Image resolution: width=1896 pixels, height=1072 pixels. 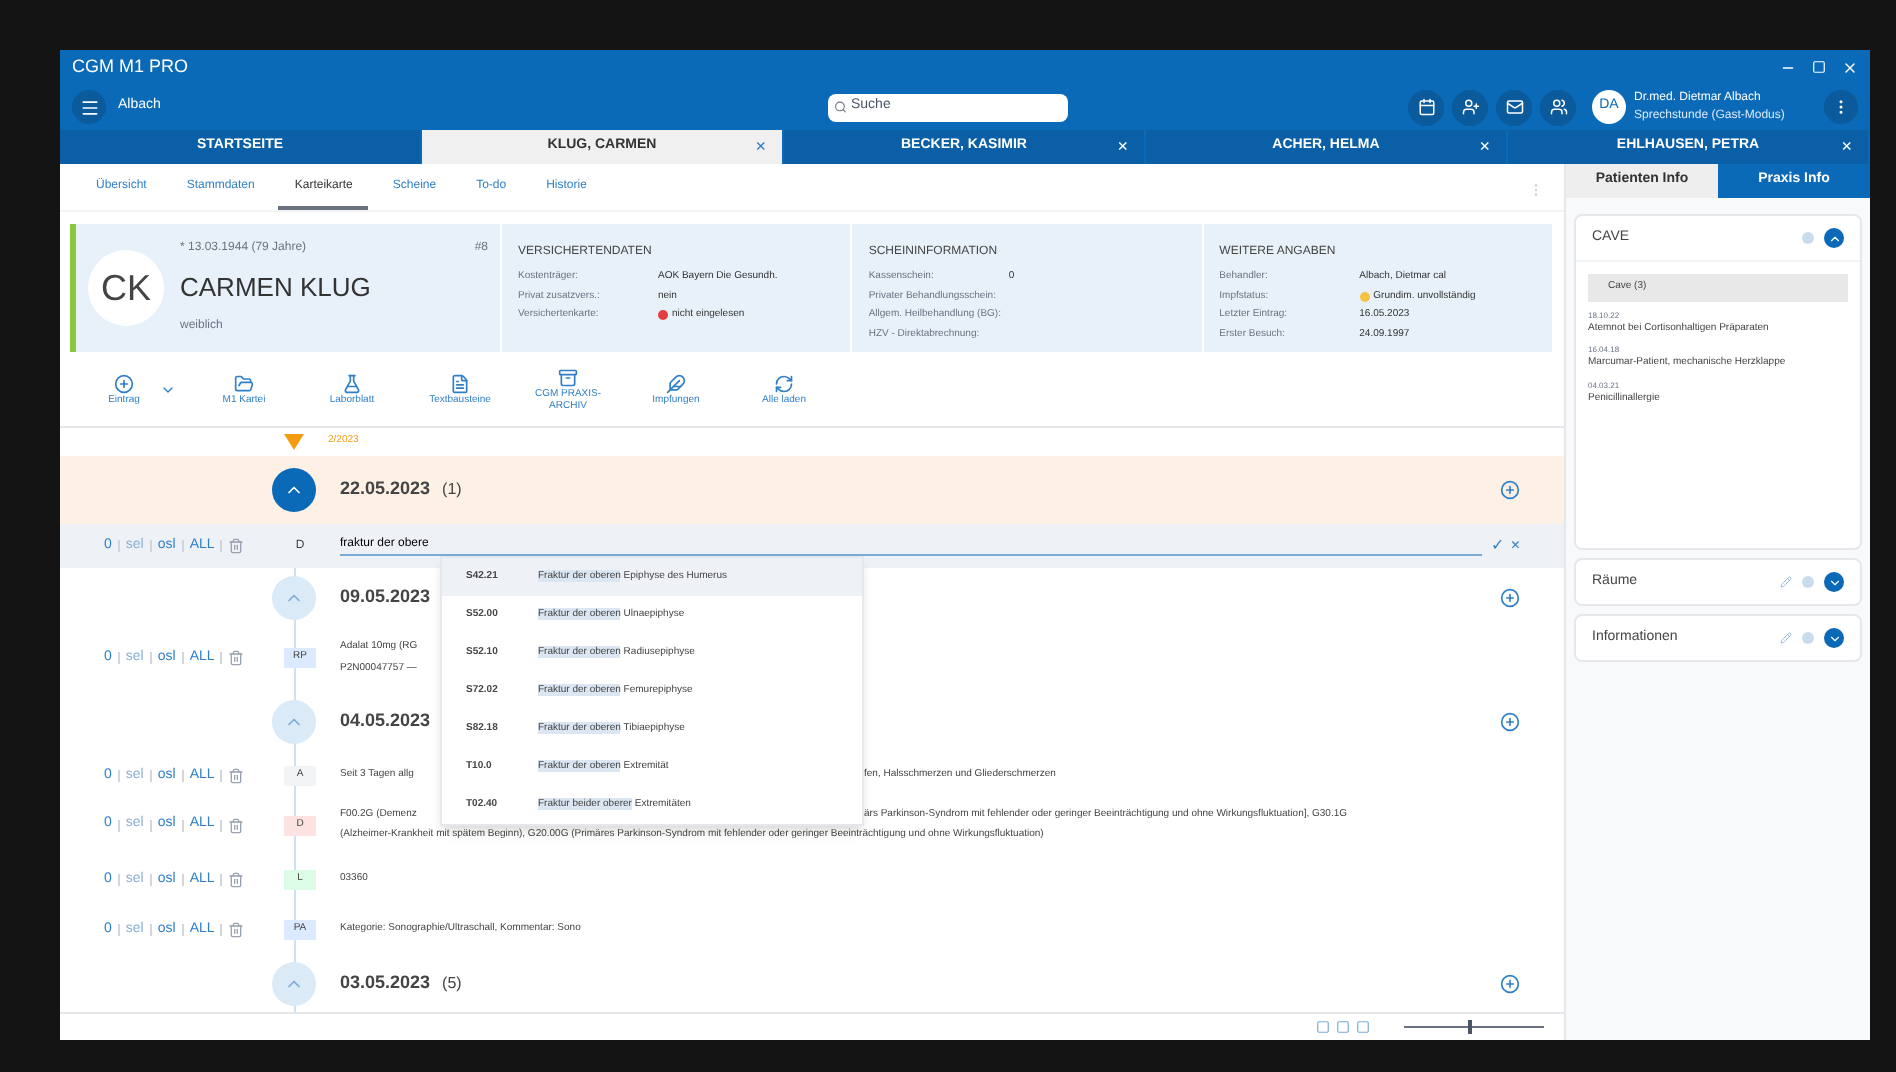 I want to click on plus-circle-icon, so click(x=124, y=383).